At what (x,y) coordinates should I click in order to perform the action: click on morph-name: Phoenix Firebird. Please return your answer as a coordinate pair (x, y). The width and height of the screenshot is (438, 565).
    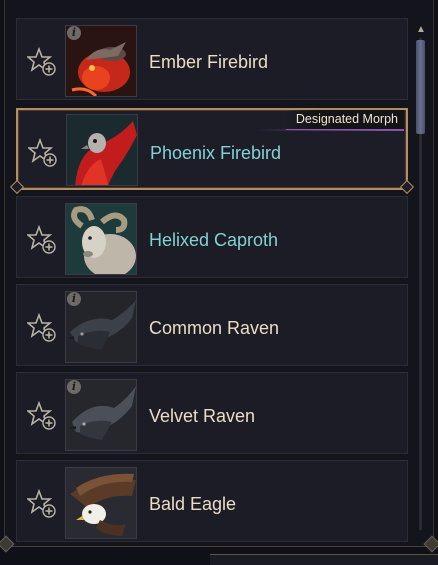
    Looking at the image, I should click on (216, 153).